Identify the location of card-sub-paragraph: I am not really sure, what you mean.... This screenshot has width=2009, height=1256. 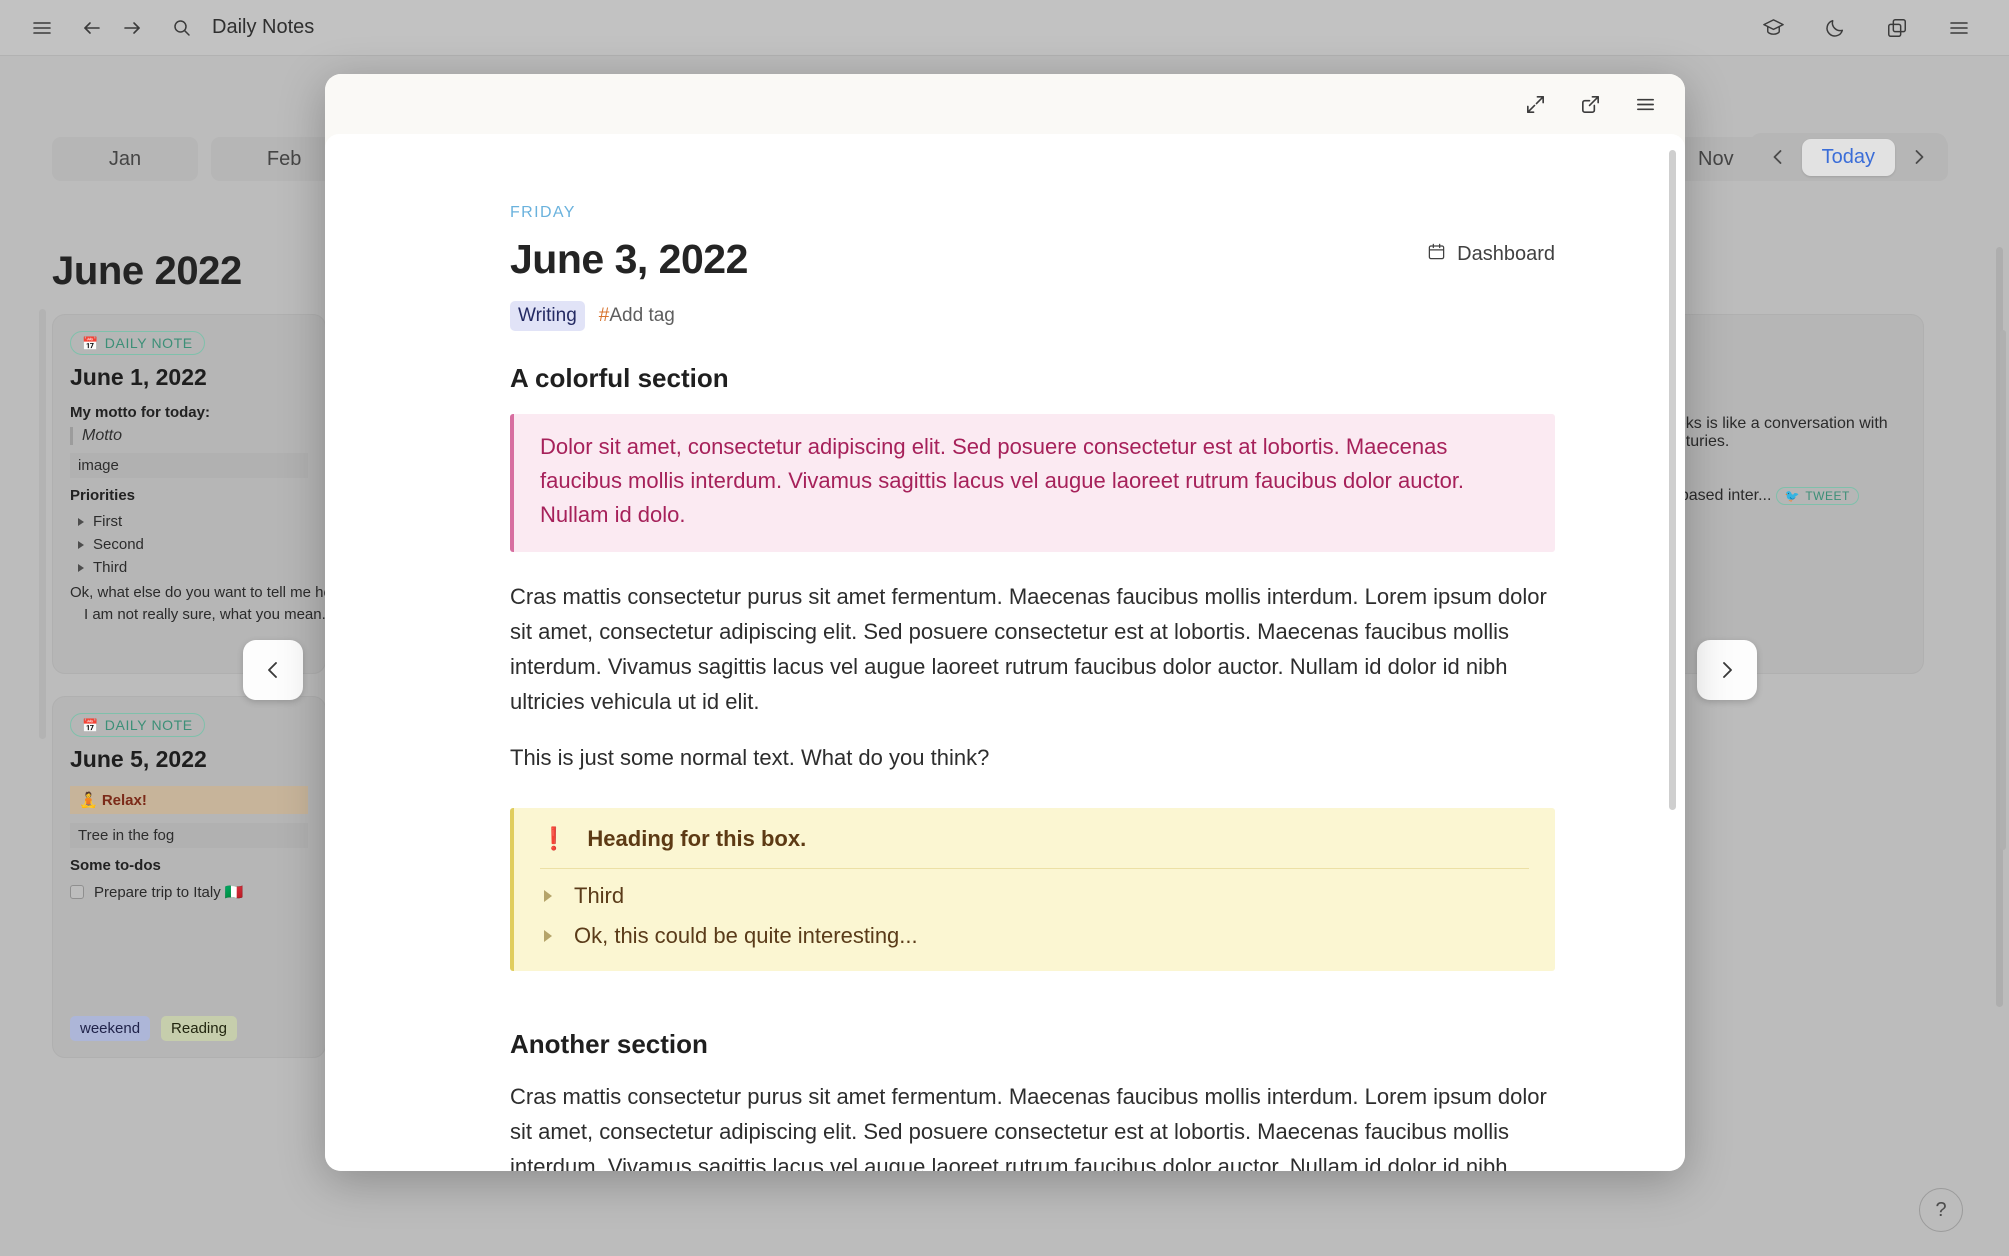
(205, 614).